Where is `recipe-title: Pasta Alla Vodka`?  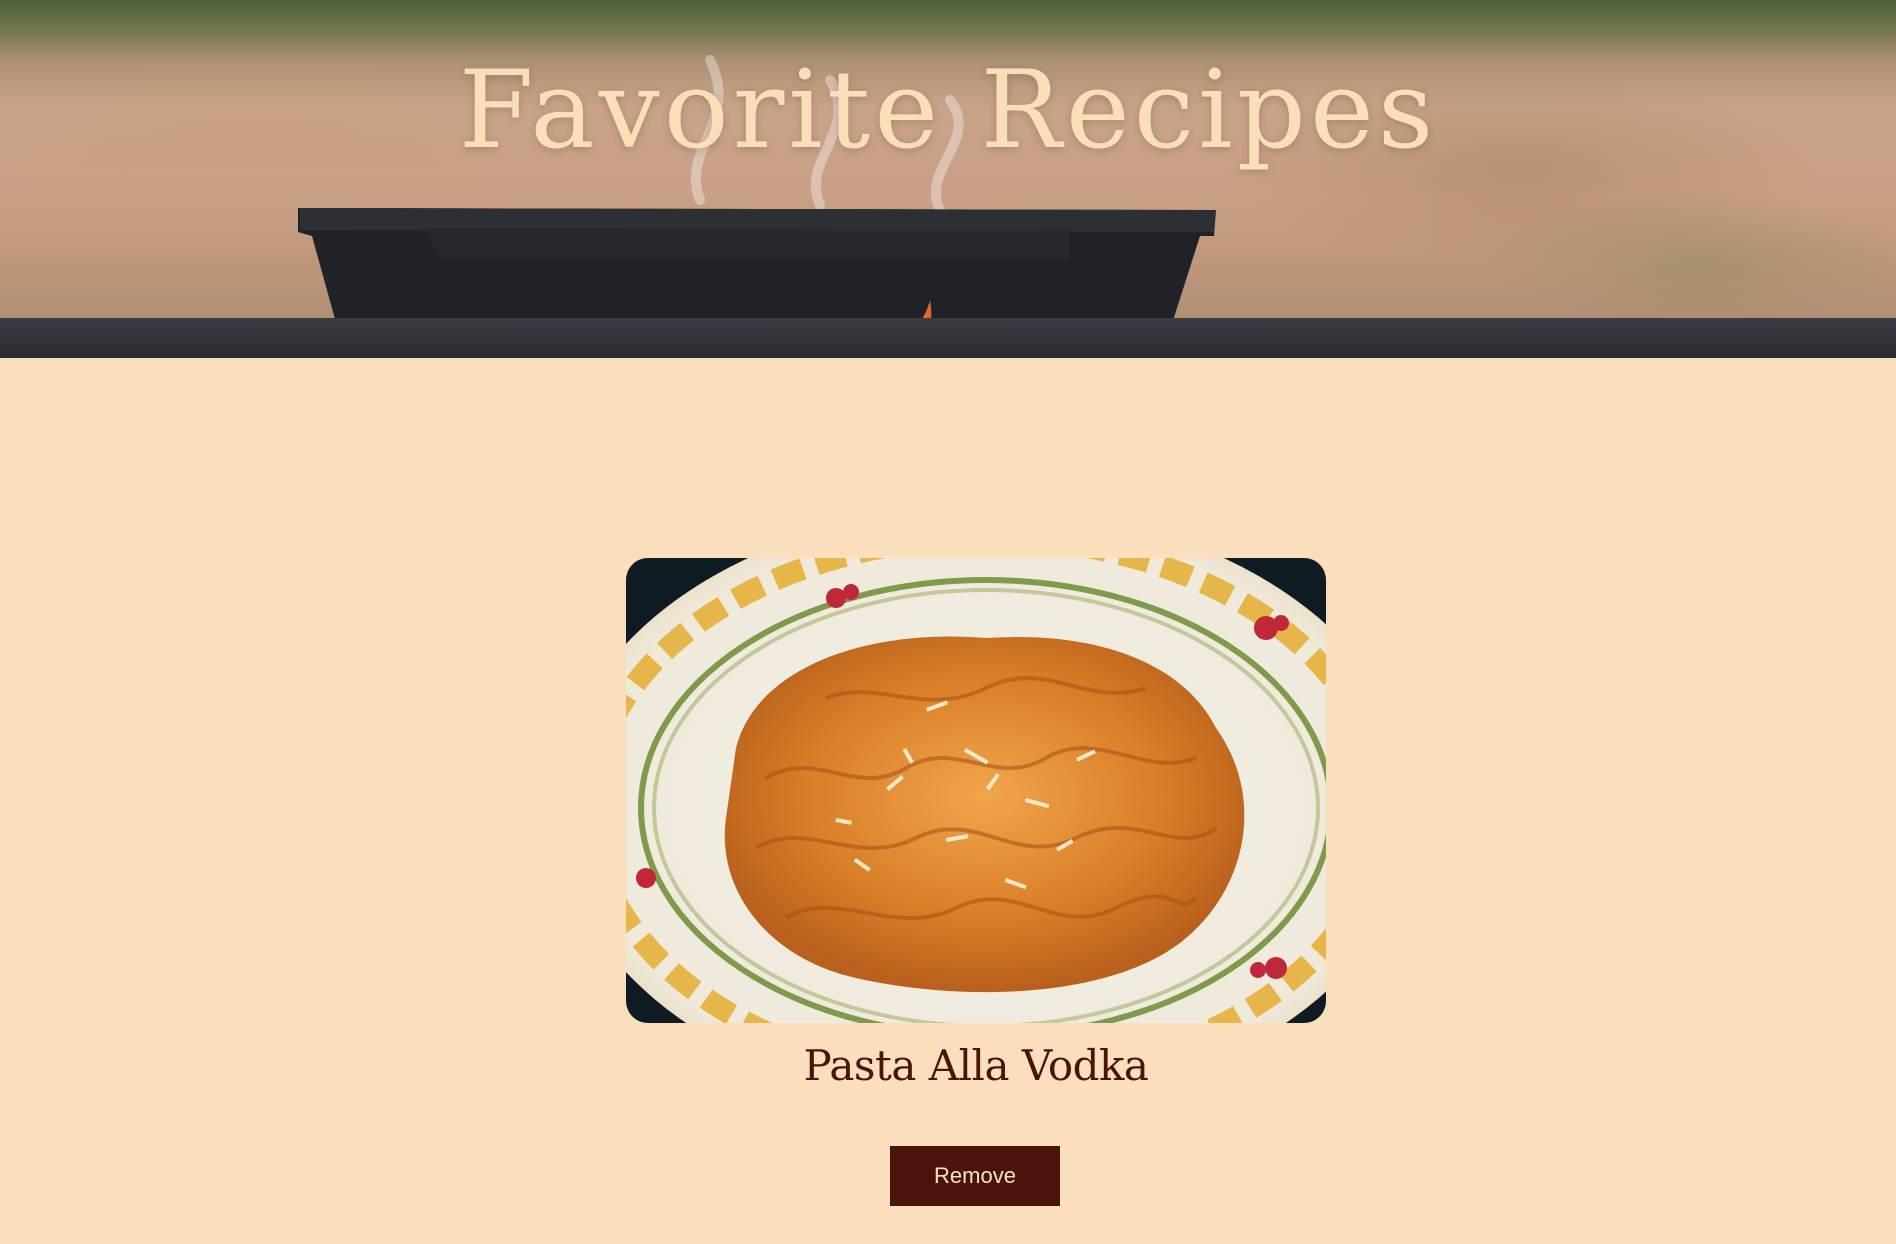
recipe-title: Pasta Alla Vodka is located at coordinates (976, 1065).